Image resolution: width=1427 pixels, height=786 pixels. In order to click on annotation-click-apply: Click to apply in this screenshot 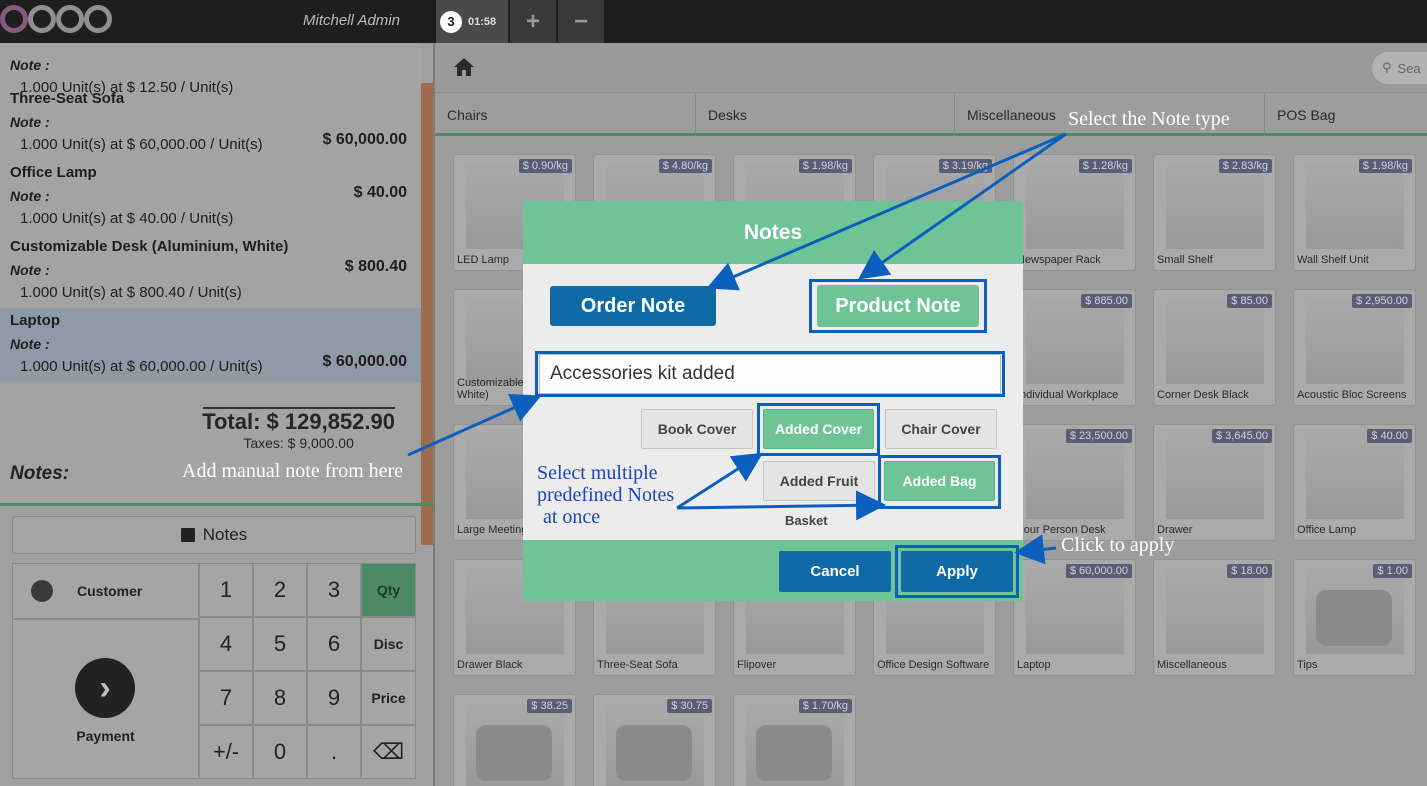, I will do `click(1118, 545)`.